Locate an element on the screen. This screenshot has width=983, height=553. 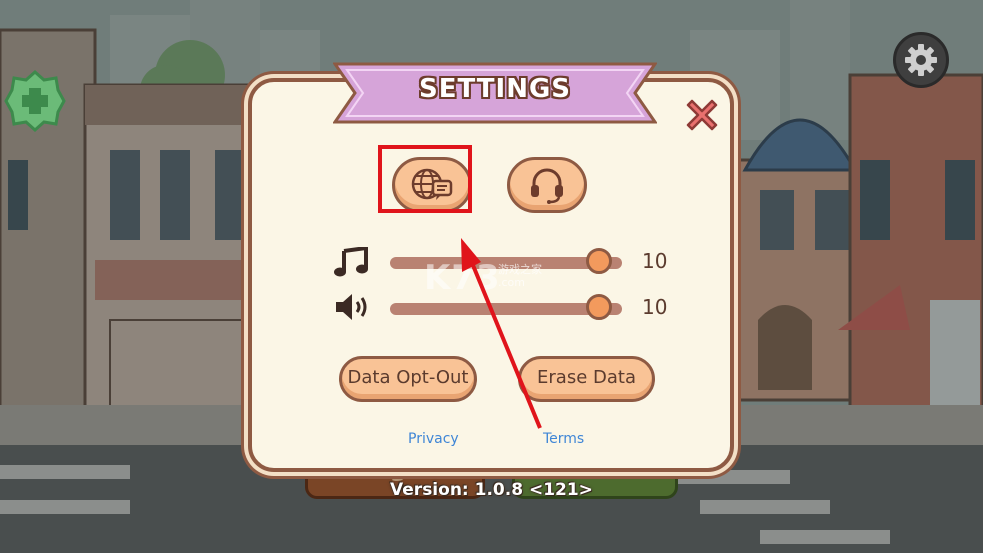
music-volume-value: 10 is located at coordinates (655, 261).